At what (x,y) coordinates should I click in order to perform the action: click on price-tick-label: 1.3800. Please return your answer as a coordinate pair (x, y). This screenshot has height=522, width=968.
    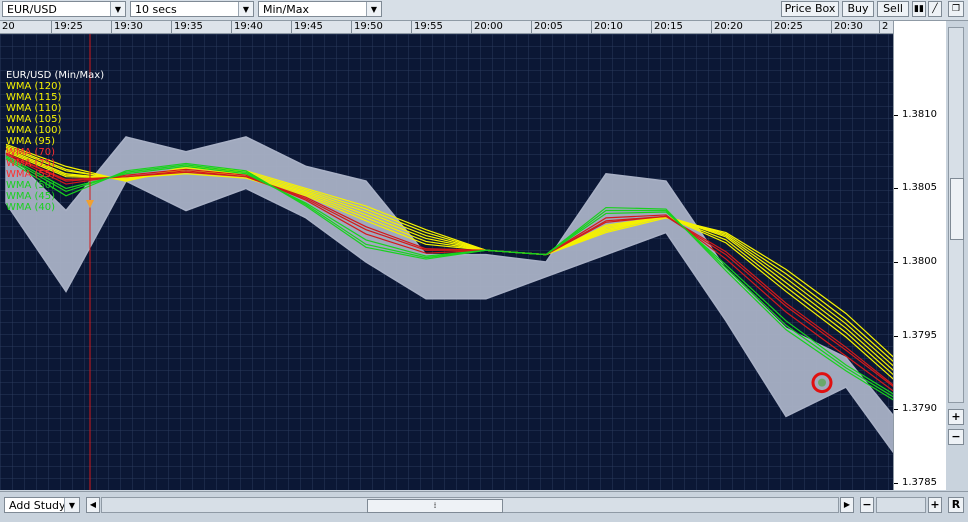
    Looking at the image, I should click on (919, 261).